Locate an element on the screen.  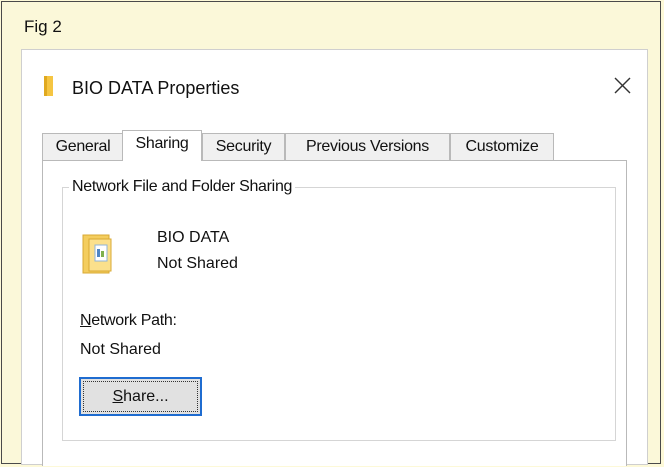
dialog-title: BIO DATA Properties is located at coordinates (156, 88).